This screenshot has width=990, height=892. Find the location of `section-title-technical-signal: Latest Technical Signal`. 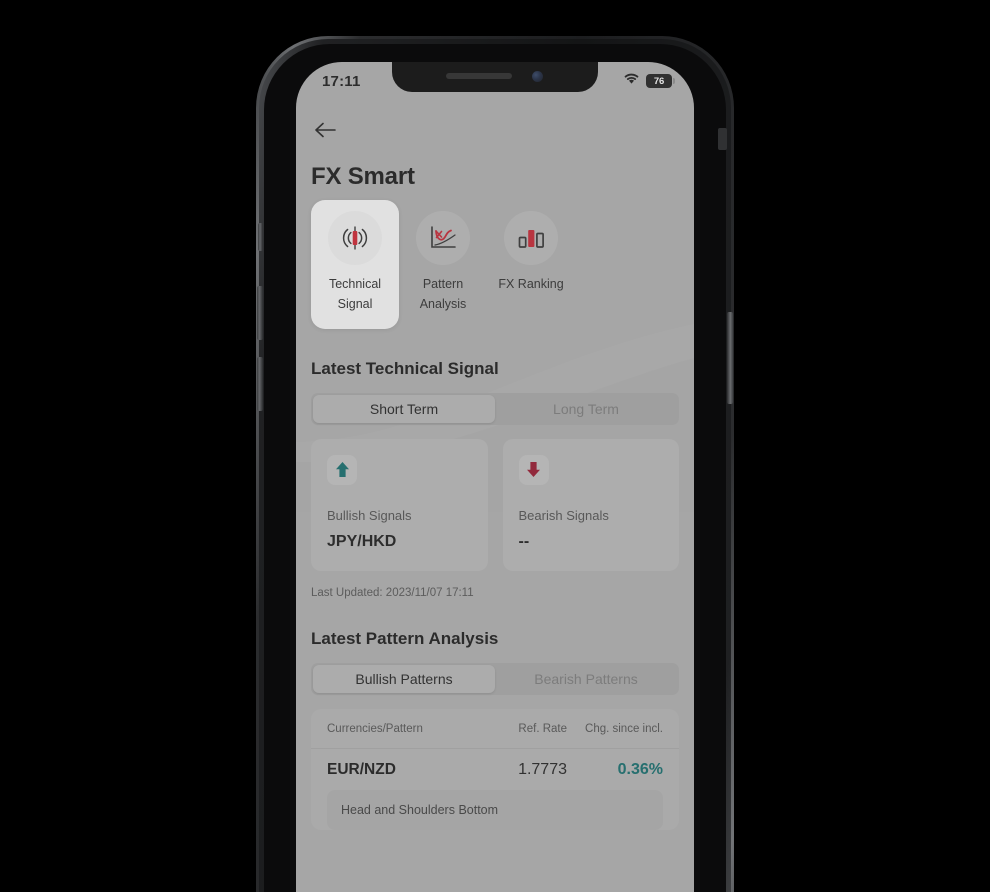

section-title-technical-signal: Latest Technical Signal is located at coordinates (405, 368).